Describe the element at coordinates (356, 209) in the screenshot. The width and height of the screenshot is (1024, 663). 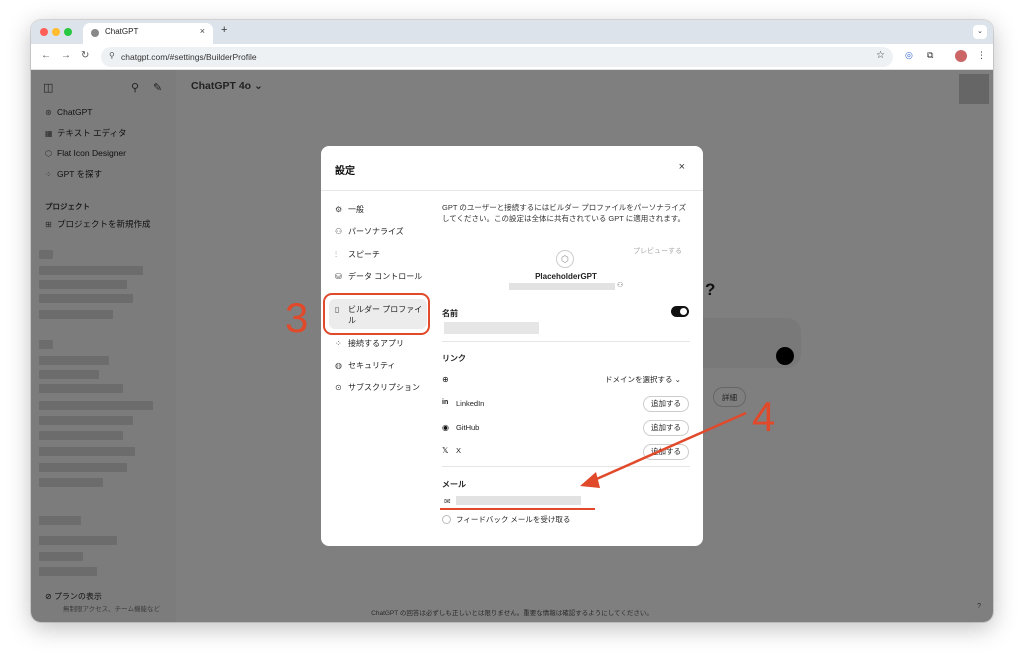
I see `nav-label: 一般` at that location.